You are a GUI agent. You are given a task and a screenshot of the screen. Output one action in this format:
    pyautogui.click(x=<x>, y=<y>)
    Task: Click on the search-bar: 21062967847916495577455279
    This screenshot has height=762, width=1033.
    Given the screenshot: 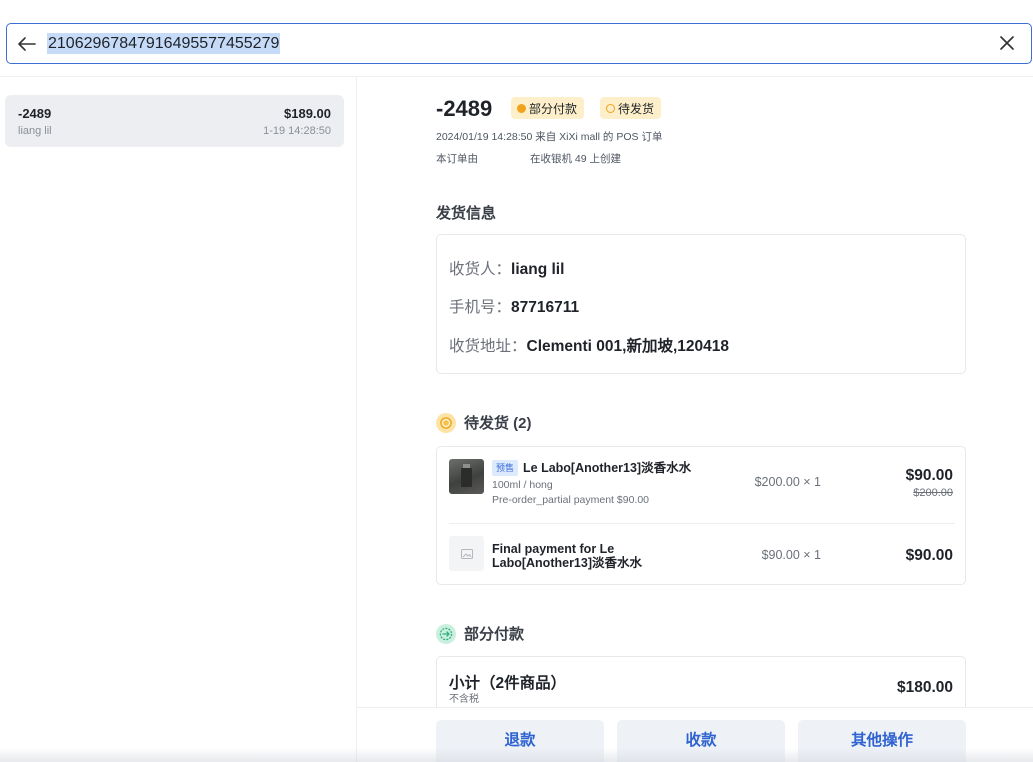 What is the action you would take?
    pyautogui.click(x=519, y=43)
    